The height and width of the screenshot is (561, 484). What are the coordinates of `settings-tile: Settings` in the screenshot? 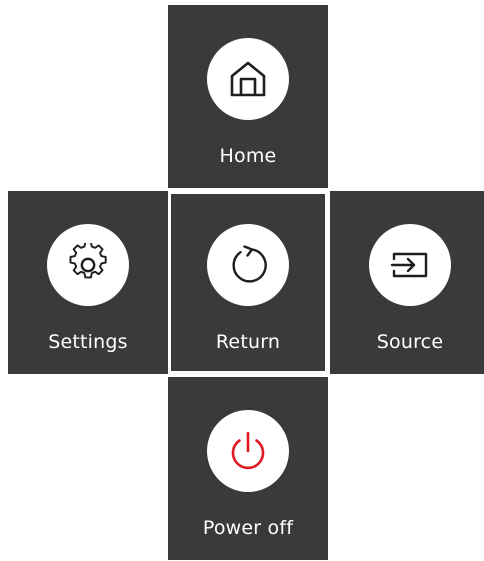 It's located at (88, 282).